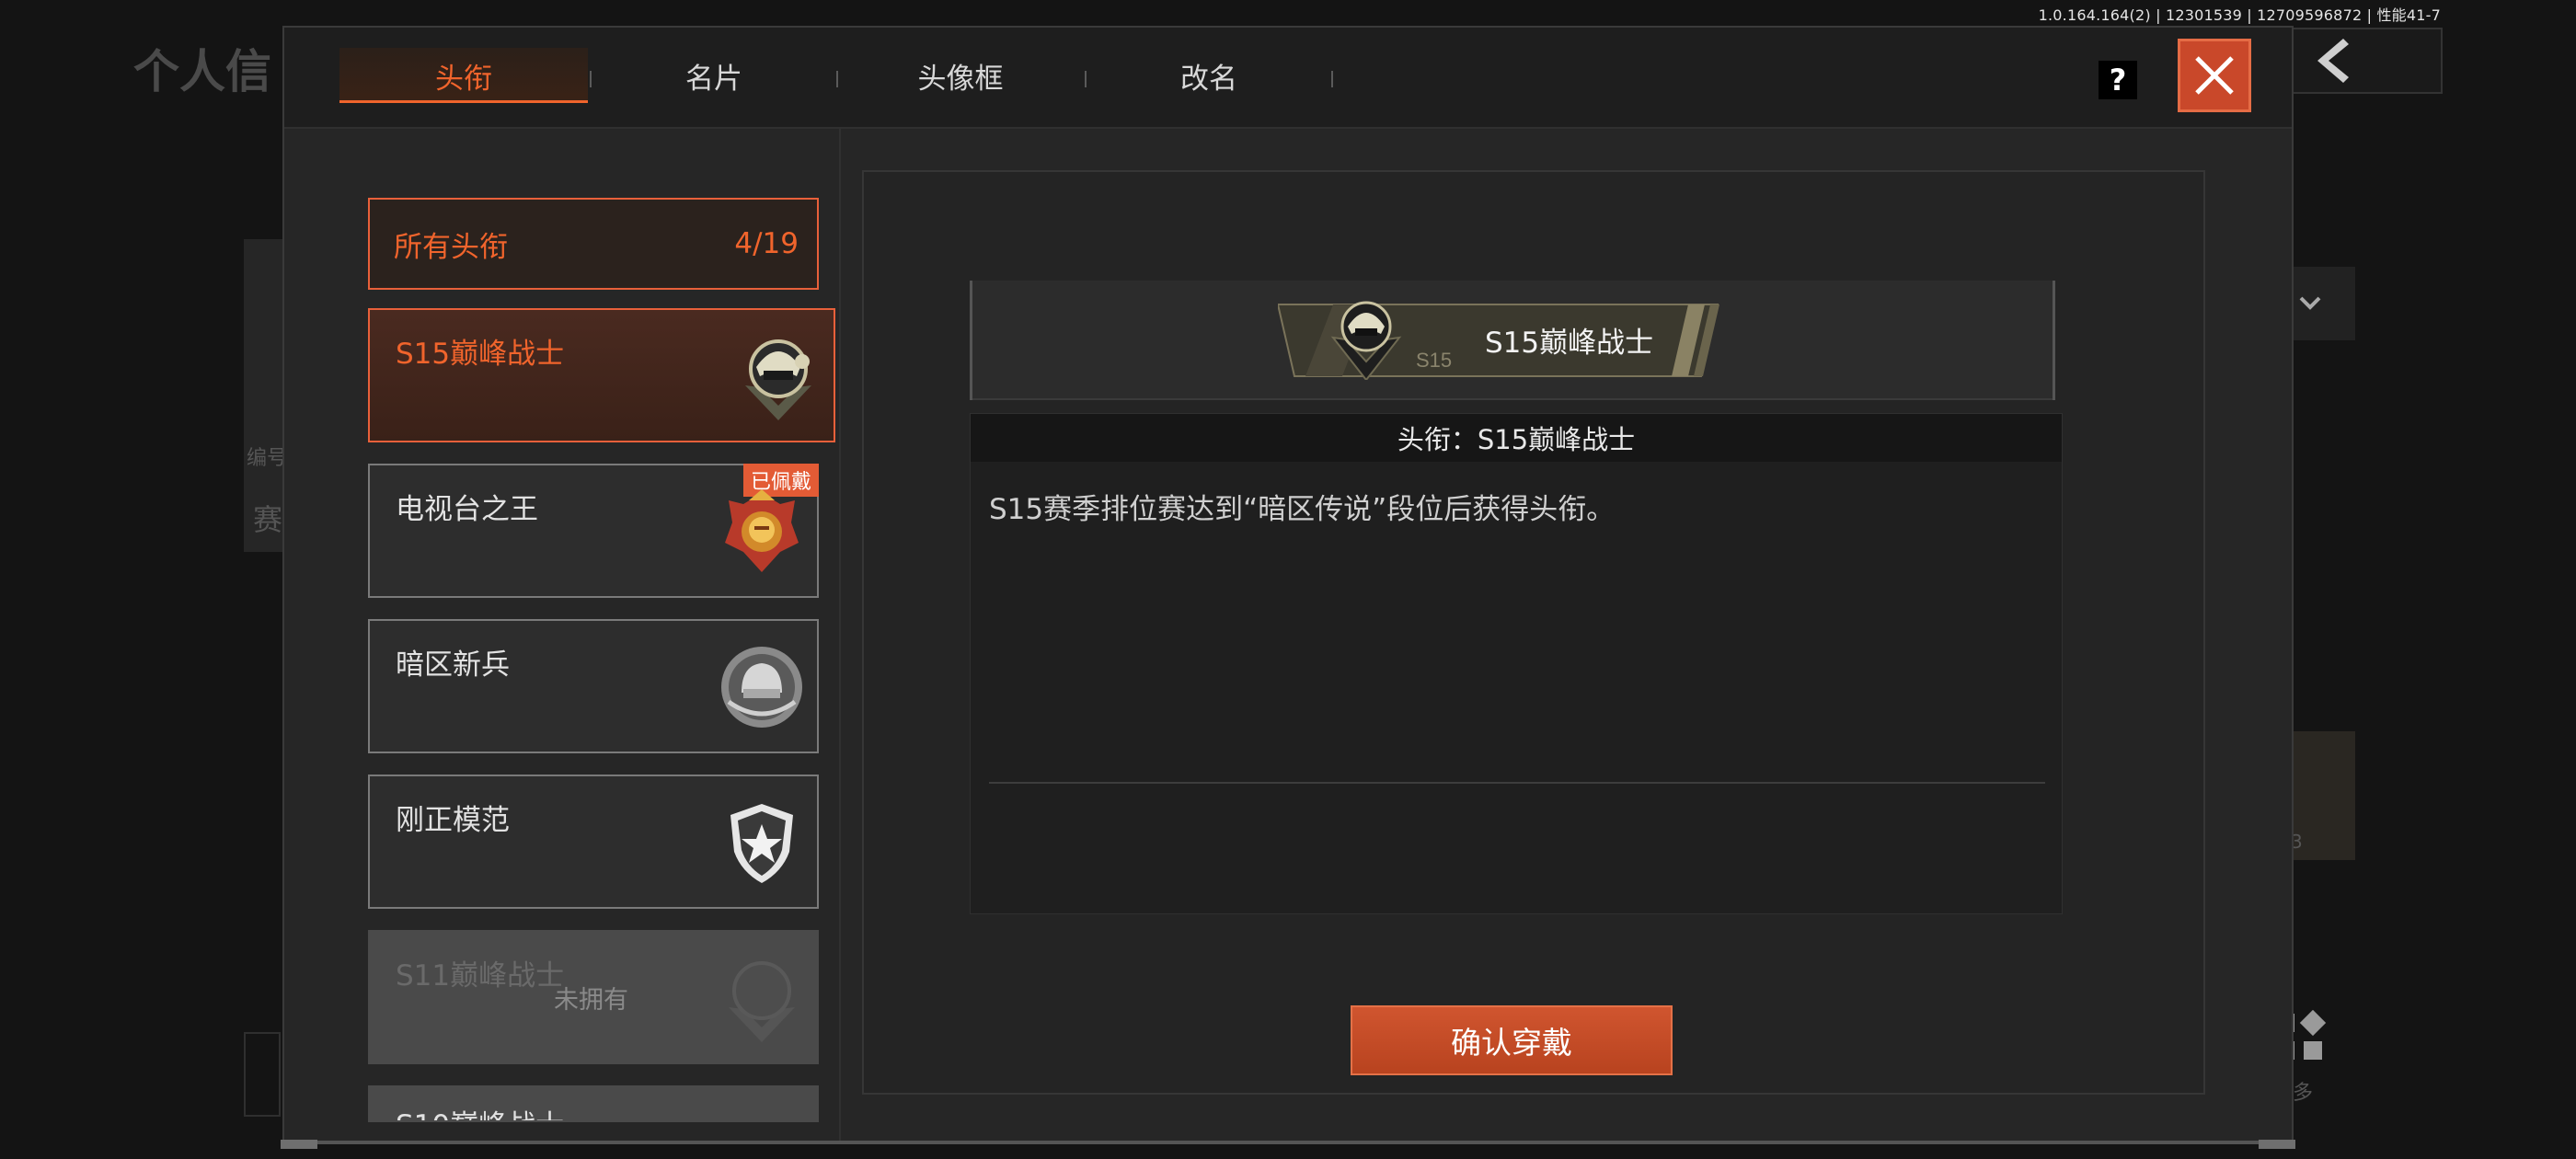 The image size is (2576, 1159). What do you see at coordinates (1434, 360) in the screenshot?
I see `plaque-season-label: S15` at bounding box center [1434, 360].